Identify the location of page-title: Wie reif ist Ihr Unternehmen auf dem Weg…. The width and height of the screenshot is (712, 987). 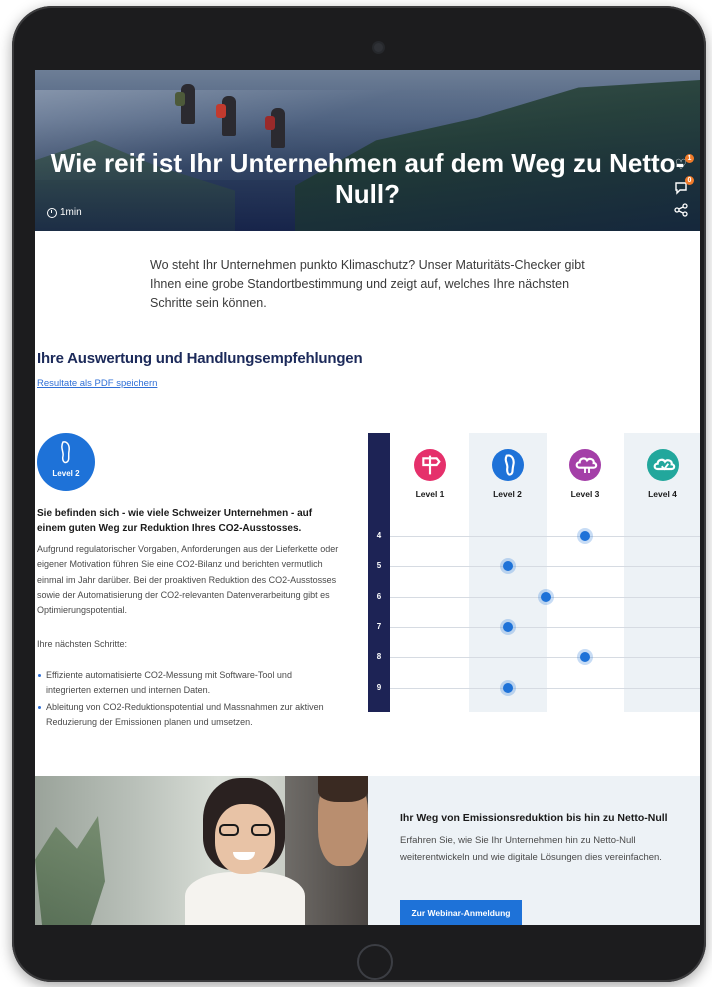
(367, 178).